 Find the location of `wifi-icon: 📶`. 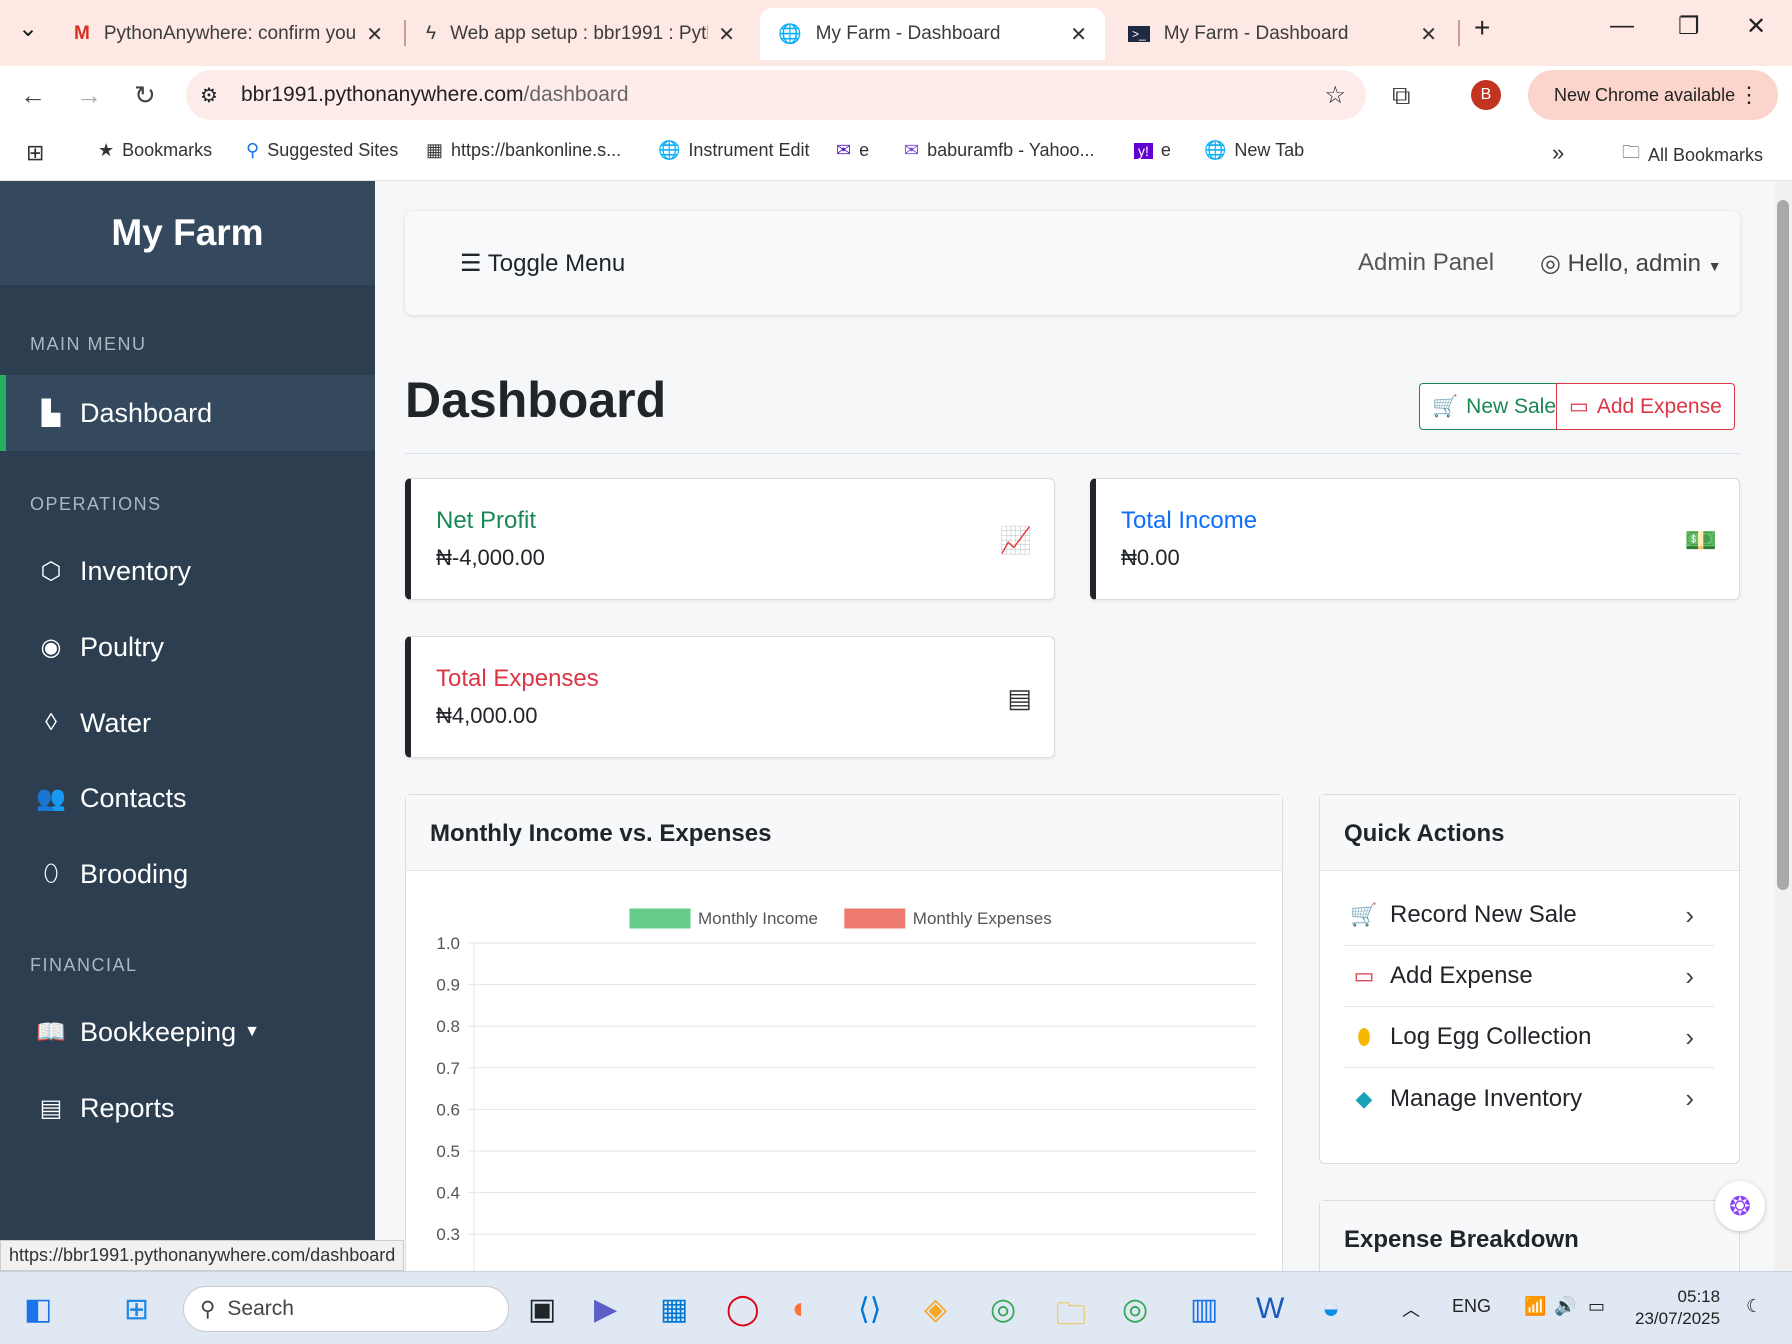

wifi-icon: 📶 is located at coordinates (1535, 1306).